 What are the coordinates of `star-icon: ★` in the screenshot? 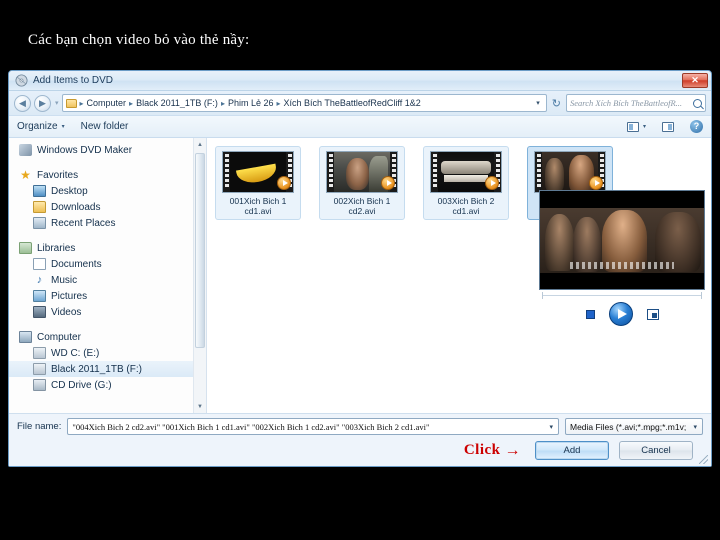 It's located at (25, 175).